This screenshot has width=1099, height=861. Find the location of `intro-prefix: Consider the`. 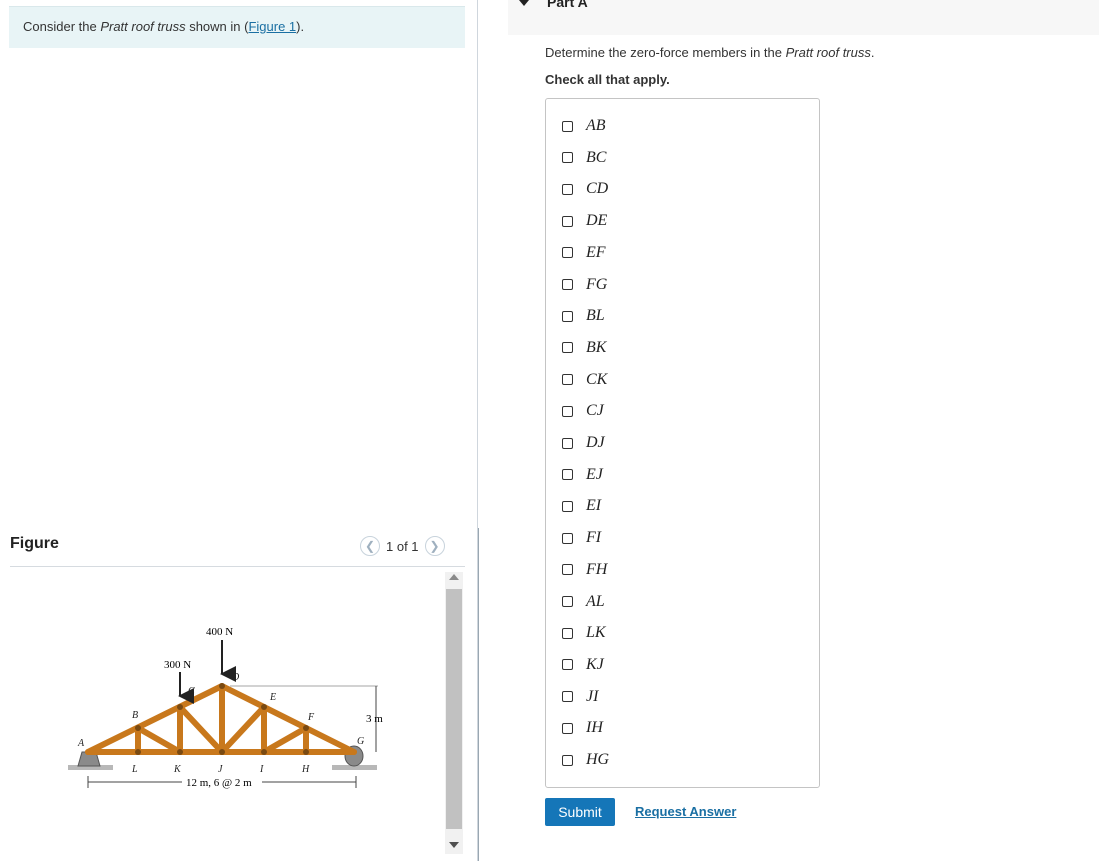

intro-prefix: Consider the is located at coordinates (62, 26).